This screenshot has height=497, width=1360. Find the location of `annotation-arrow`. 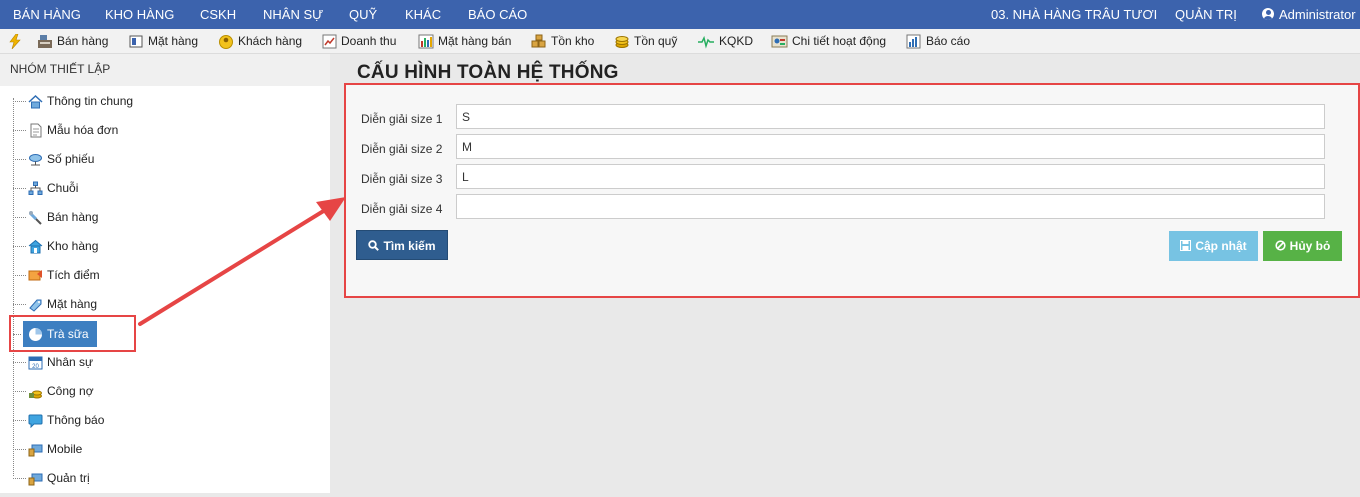

annotation-arrow is located at coordinates (242, 261).